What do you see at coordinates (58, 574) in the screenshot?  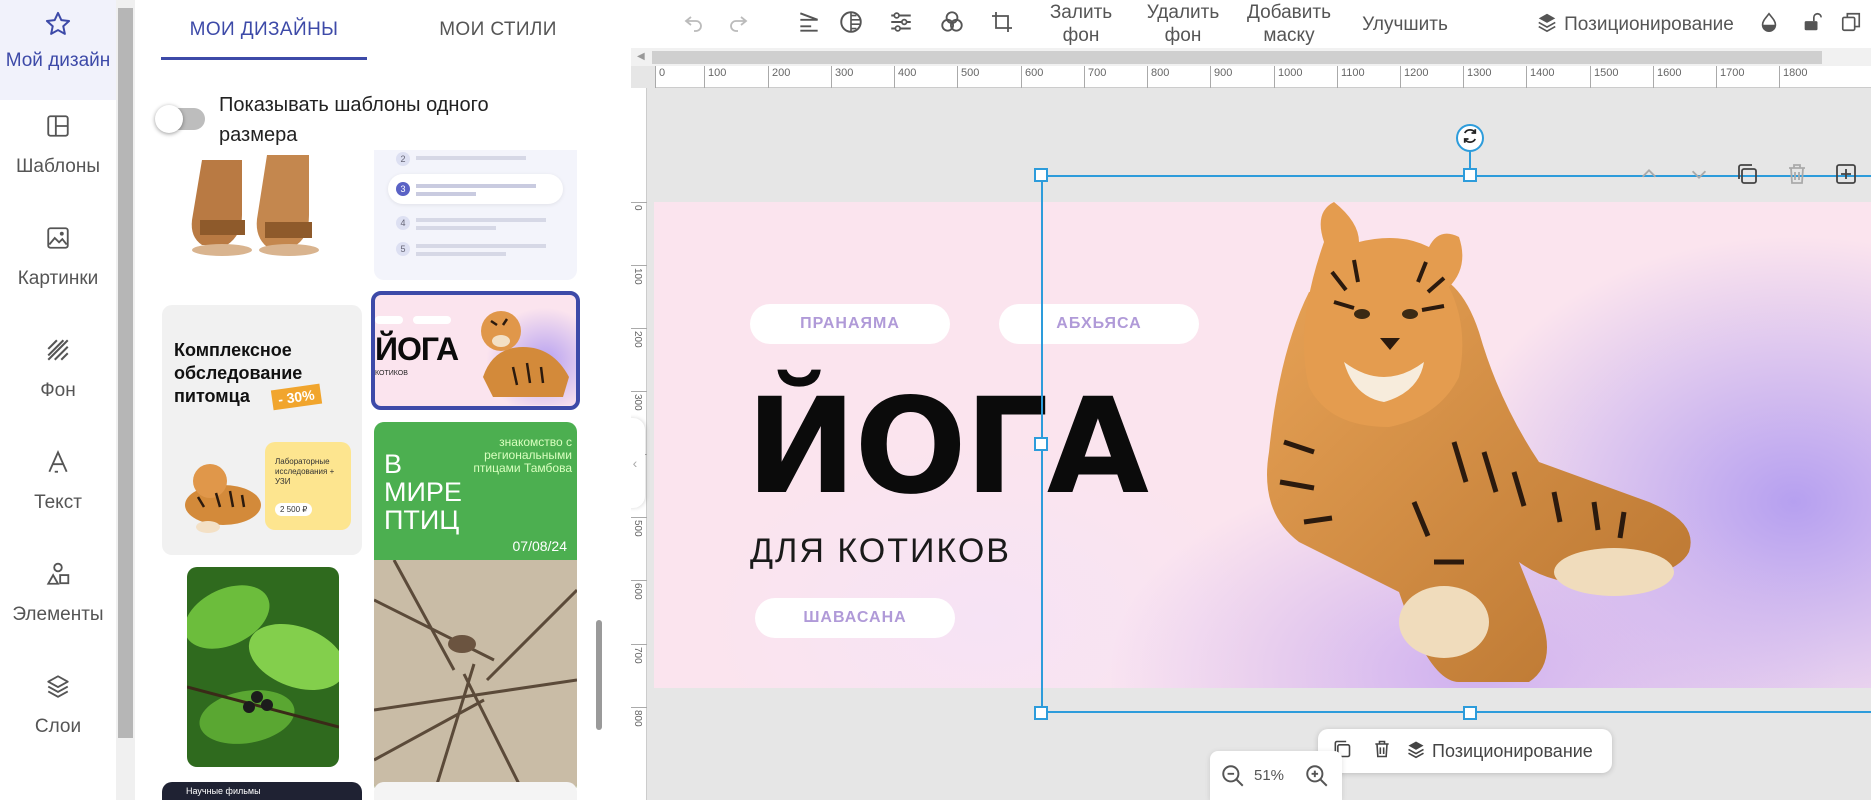 I see `shapes-icon` at bounding box center [58, 574].